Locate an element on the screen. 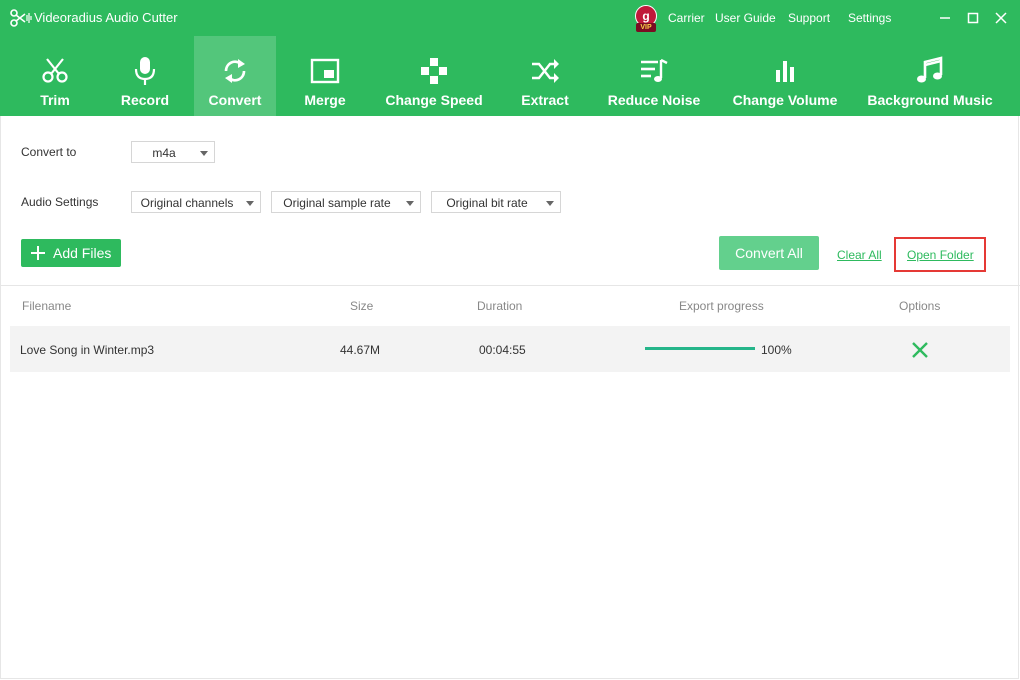 This screenshot has width=1020, height=680. user-guide-link: User Guide is located at coordinates (745, 18).